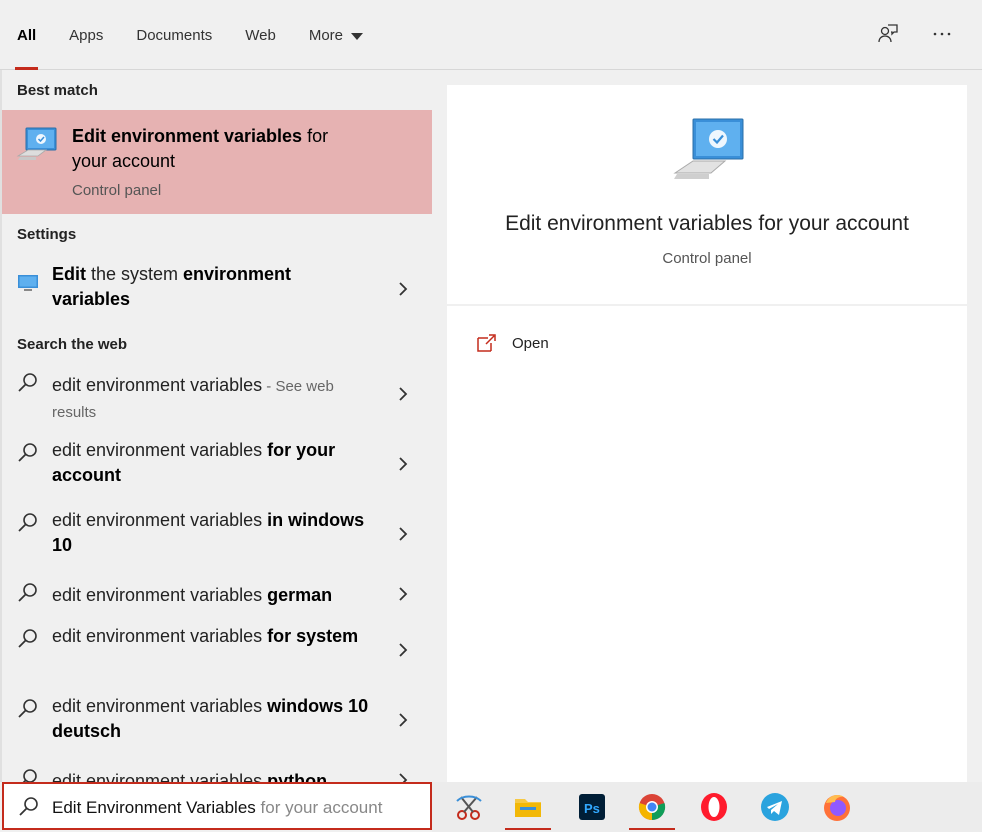 This screenshot has width=982, height=832. What do you see at coordinates (714, 807) in the screenshot?
I see `opera-icon` at bounding box center [714, 807].